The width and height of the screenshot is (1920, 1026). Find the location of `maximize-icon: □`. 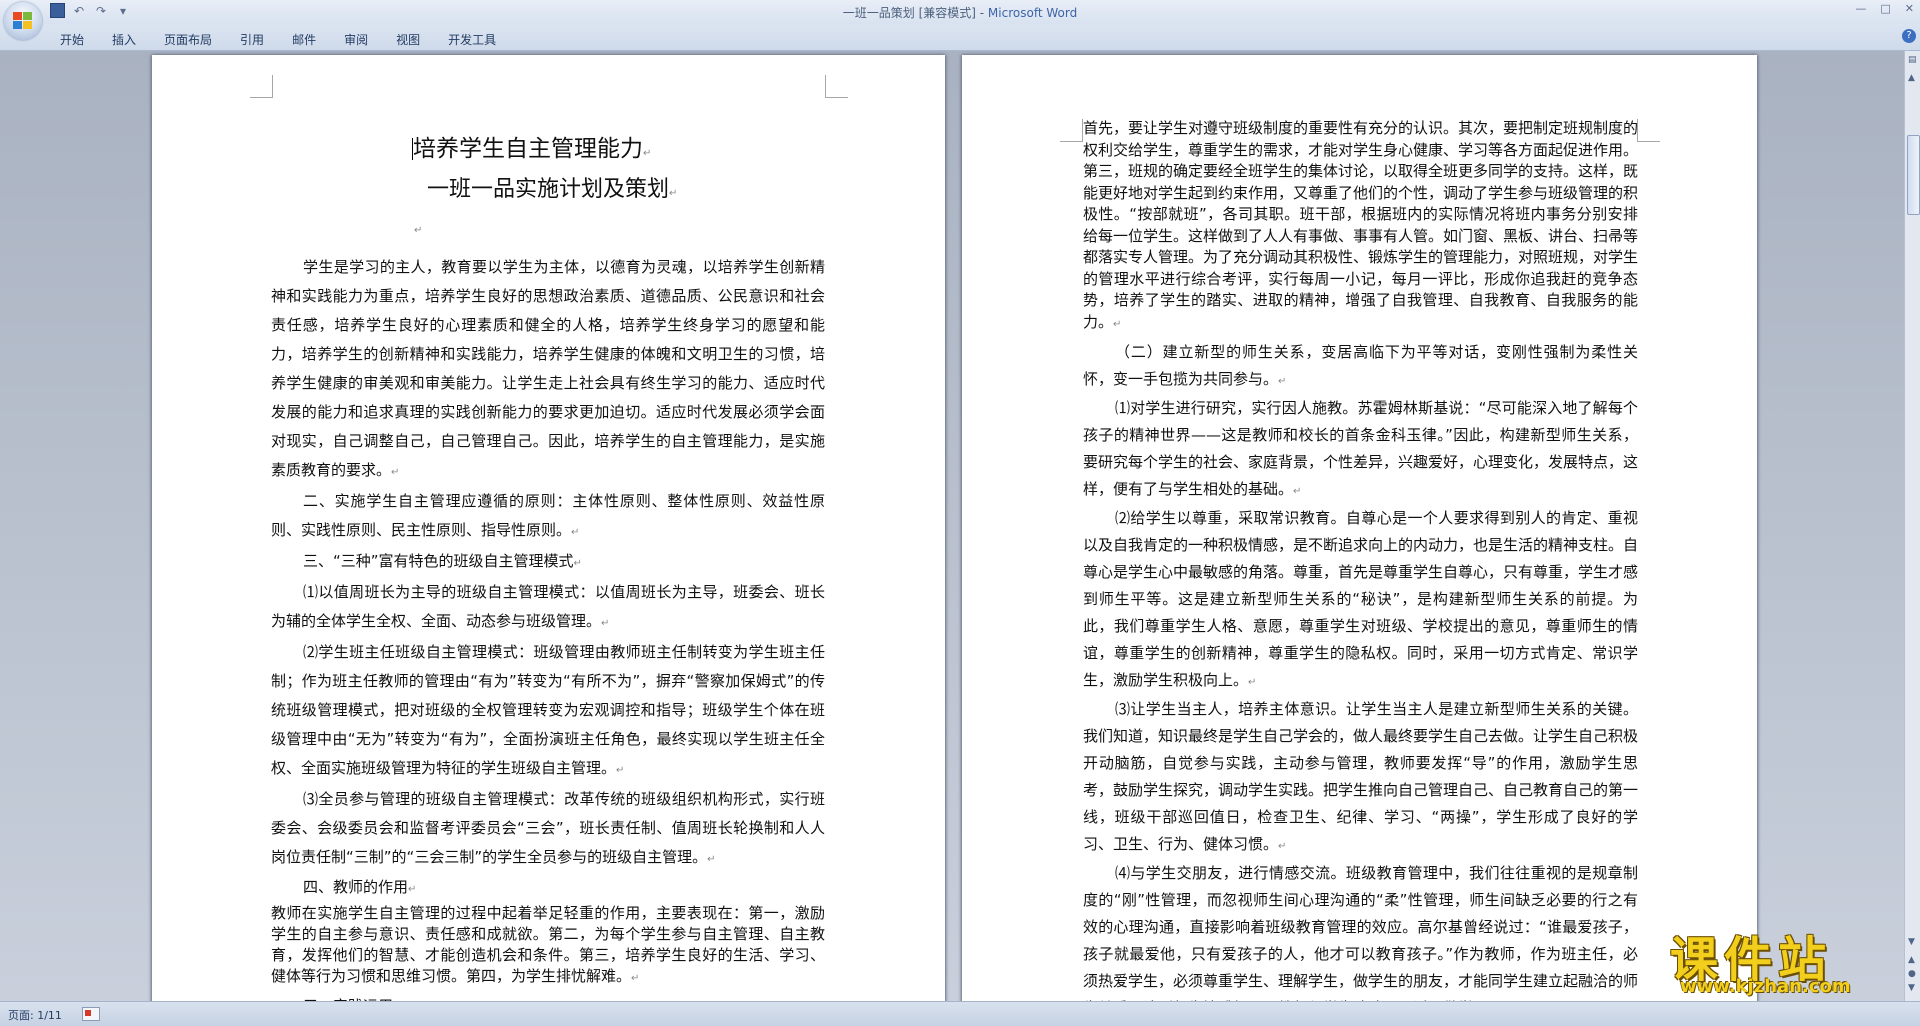

maximize-icon: □ is located at coordinates (1885, 8).